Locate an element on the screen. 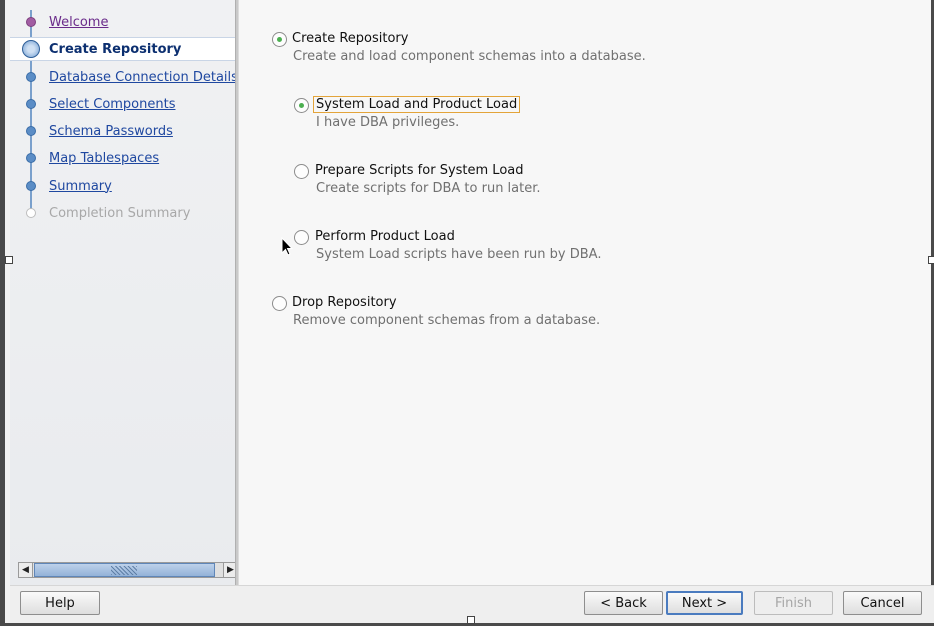 The image size is (934, 626). prepare-scripts-label: Prepare Scripts for System Load is located at coordinates (419, 170).